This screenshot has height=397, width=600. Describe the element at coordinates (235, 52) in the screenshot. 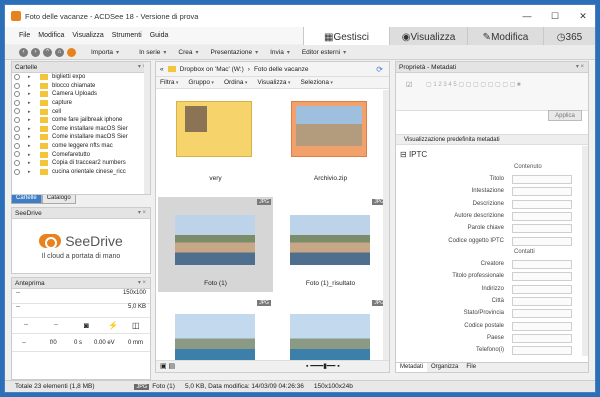

I see `presentazione-button: Presentazione` at that location.